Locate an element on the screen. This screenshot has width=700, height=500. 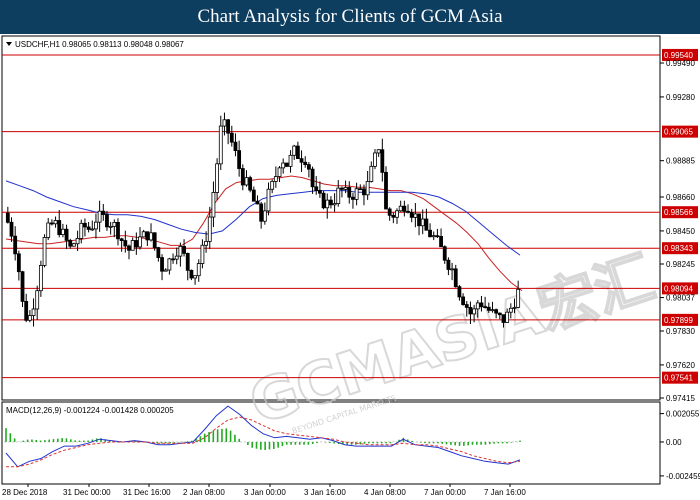
time-tick-label: 31 Dec 00:00 is located at coordinates (87, 492).